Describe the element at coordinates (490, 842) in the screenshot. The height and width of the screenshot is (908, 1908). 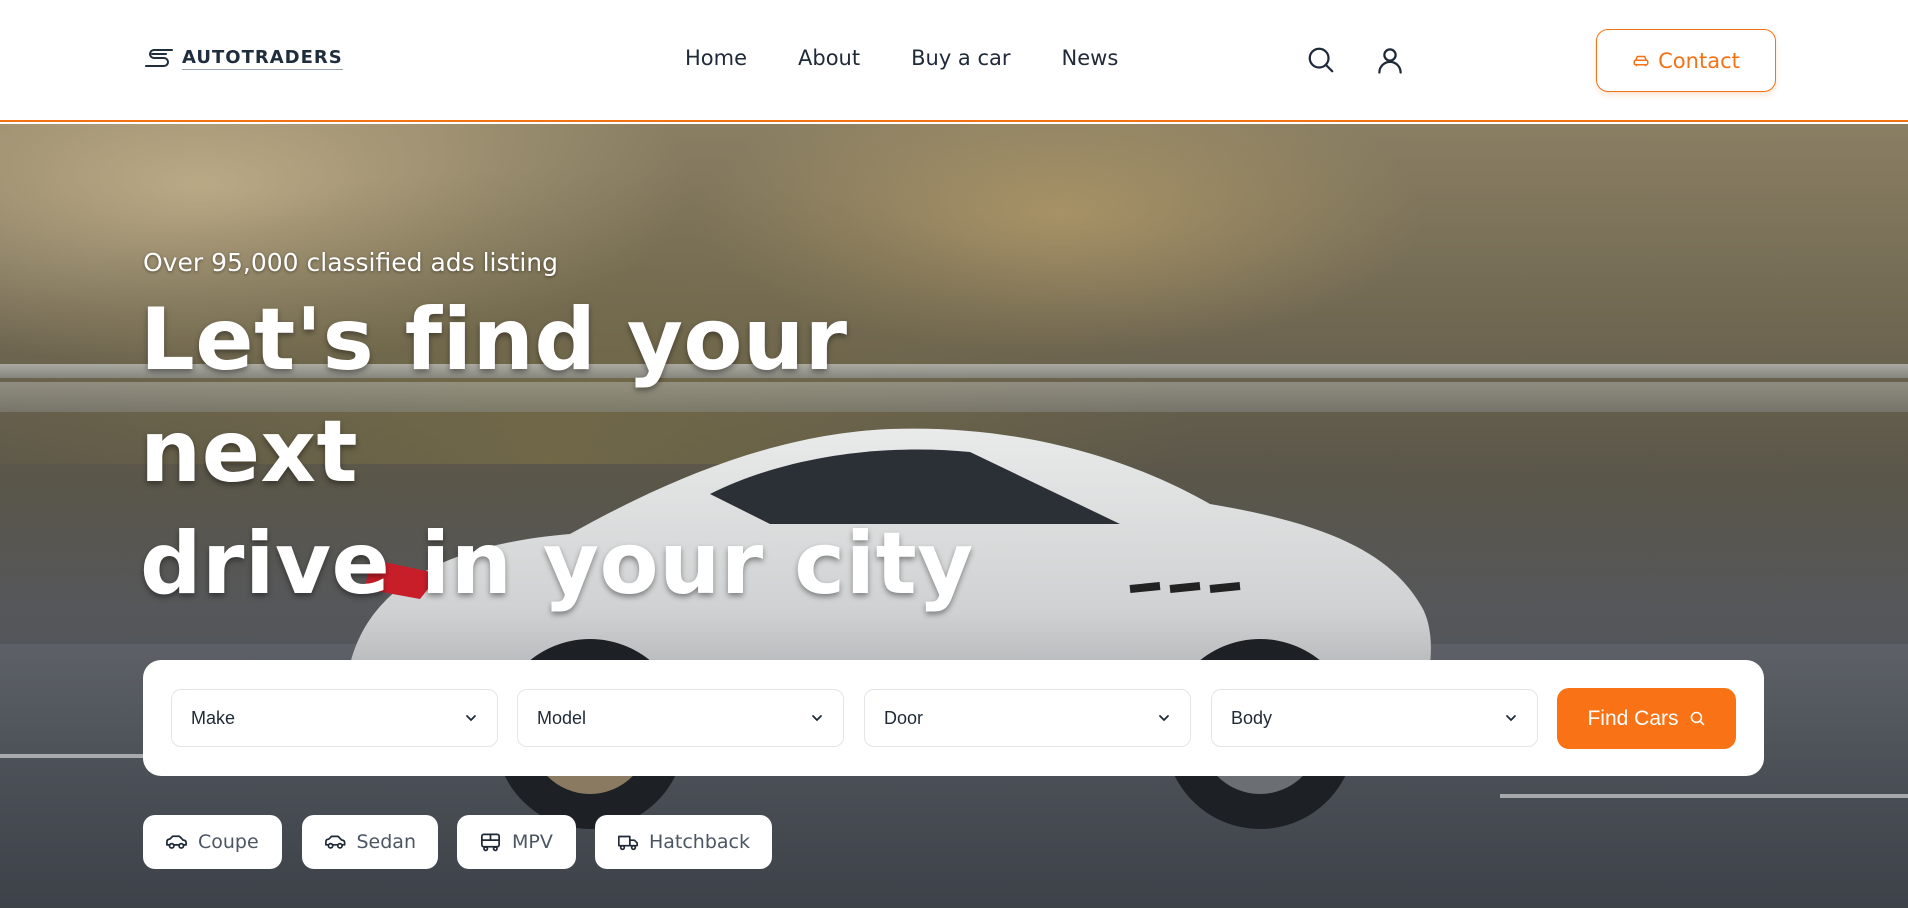
I see `bus-icon` at that location.